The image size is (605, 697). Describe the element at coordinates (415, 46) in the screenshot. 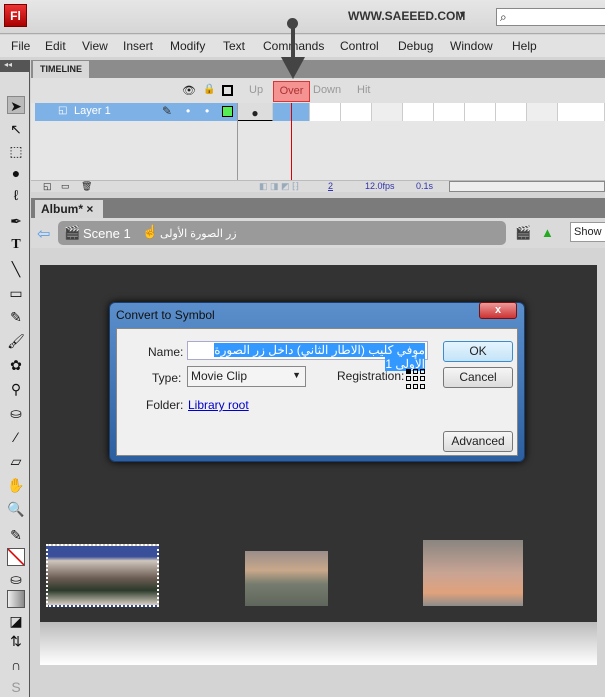

I see `menu-debug: Debug` at that location.